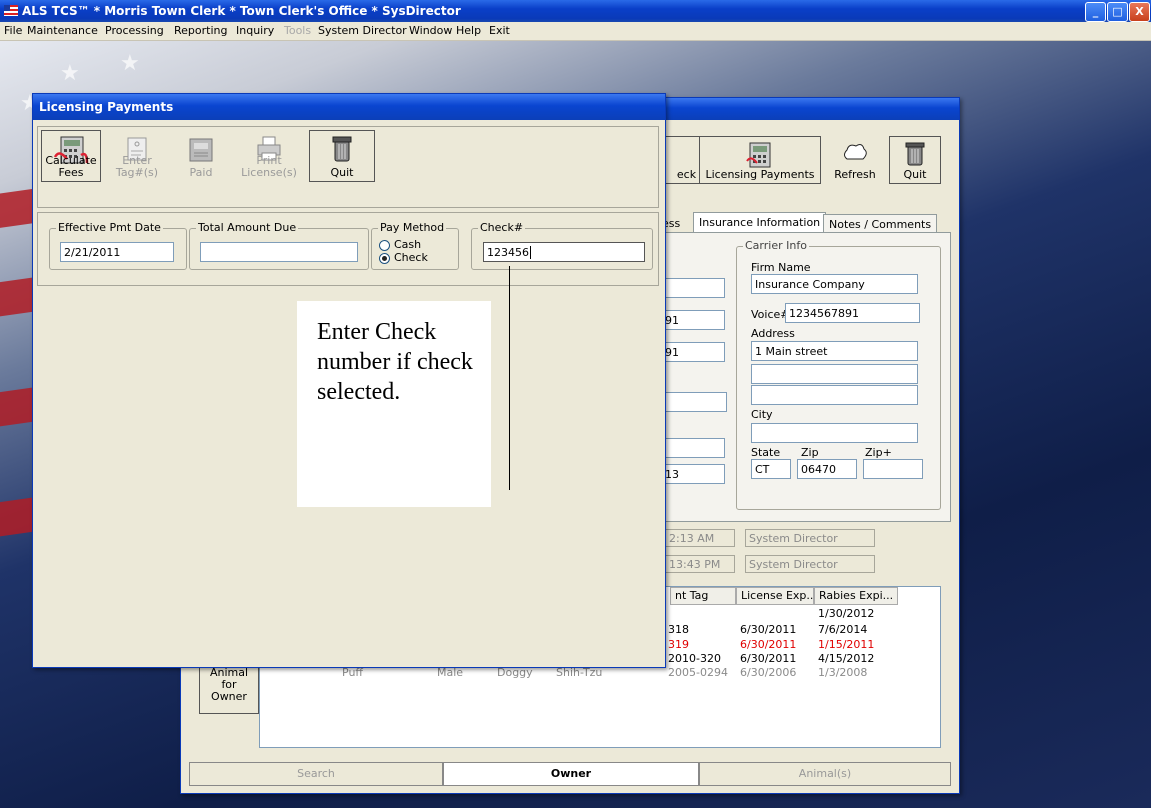  What do you see at coordinates (384, 245) in the screenshot?
I see `cash-radio-button` at bounding box center [384, 245].